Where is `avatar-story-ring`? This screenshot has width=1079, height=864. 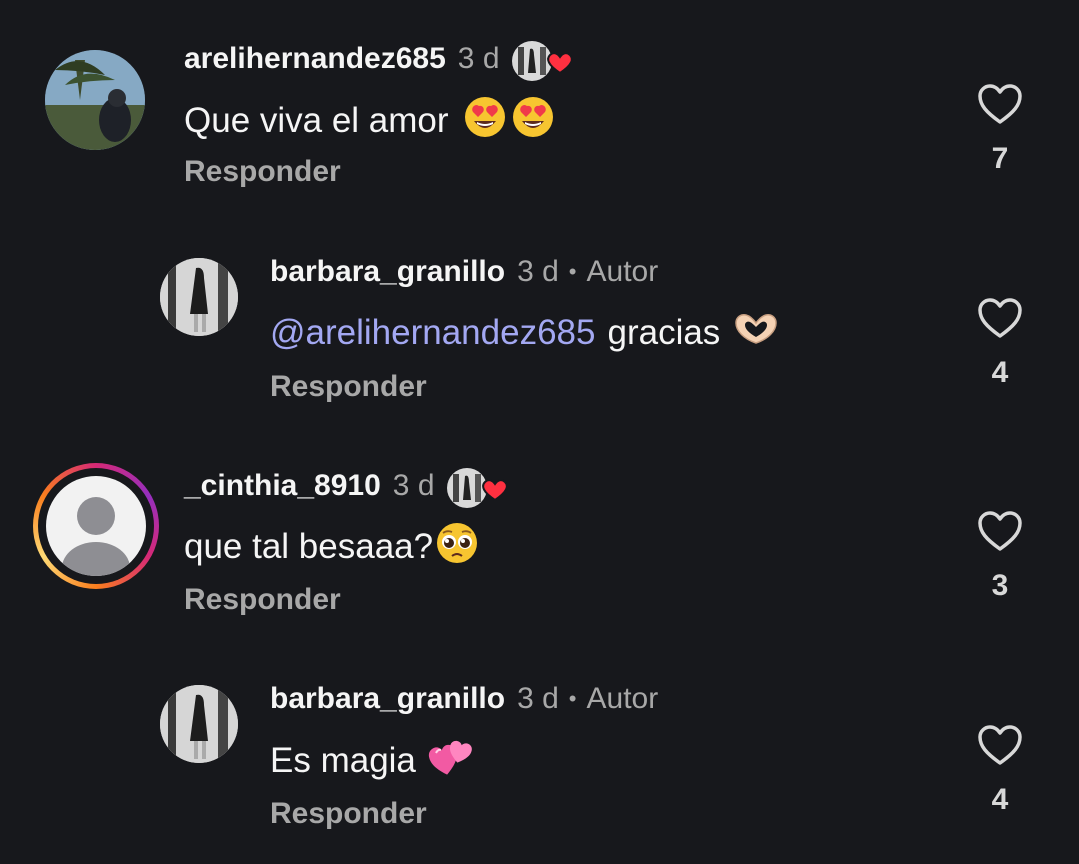 avatar-story-ring is located at coordinates (96, 526).